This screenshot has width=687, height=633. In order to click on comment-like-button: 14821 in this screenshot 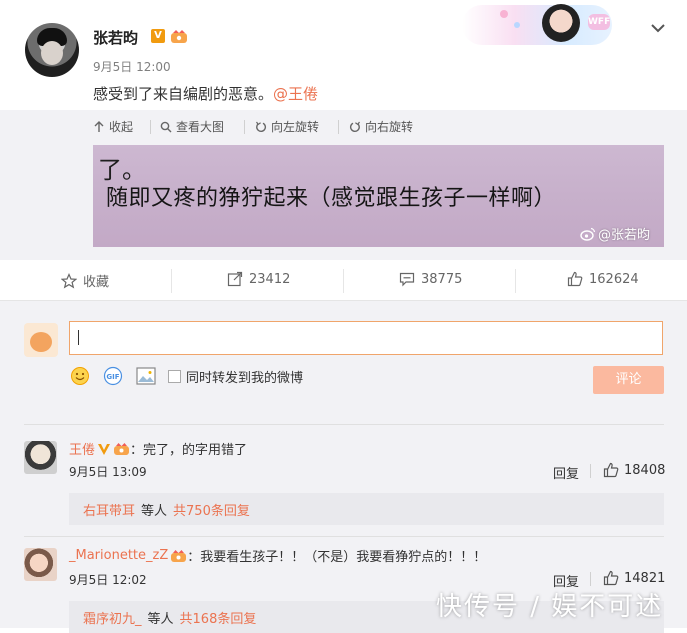, I will do `click(634, 578)`.